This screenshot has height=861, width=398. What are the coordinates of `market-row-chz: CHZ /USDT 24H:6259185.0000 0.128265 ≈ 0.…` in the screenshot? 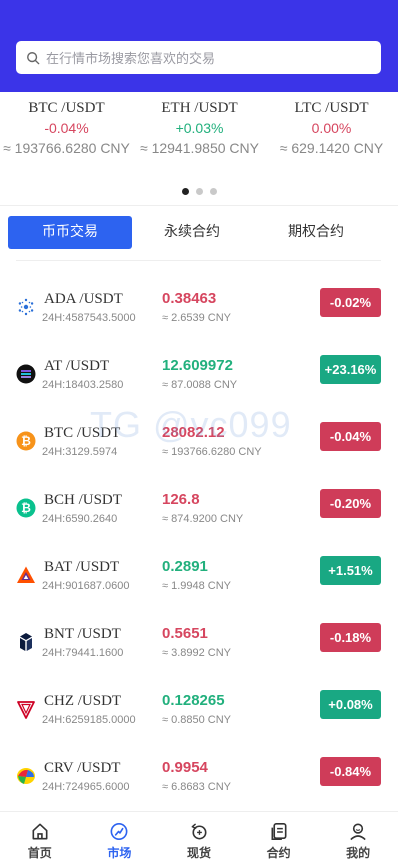 It's located at (199, 721).